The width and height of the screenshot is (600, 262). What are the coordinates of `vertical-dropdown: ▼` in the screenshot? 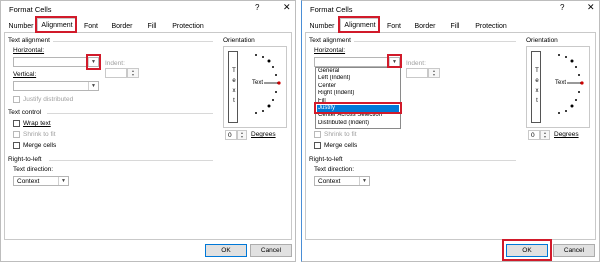 It's located at (56, 86).